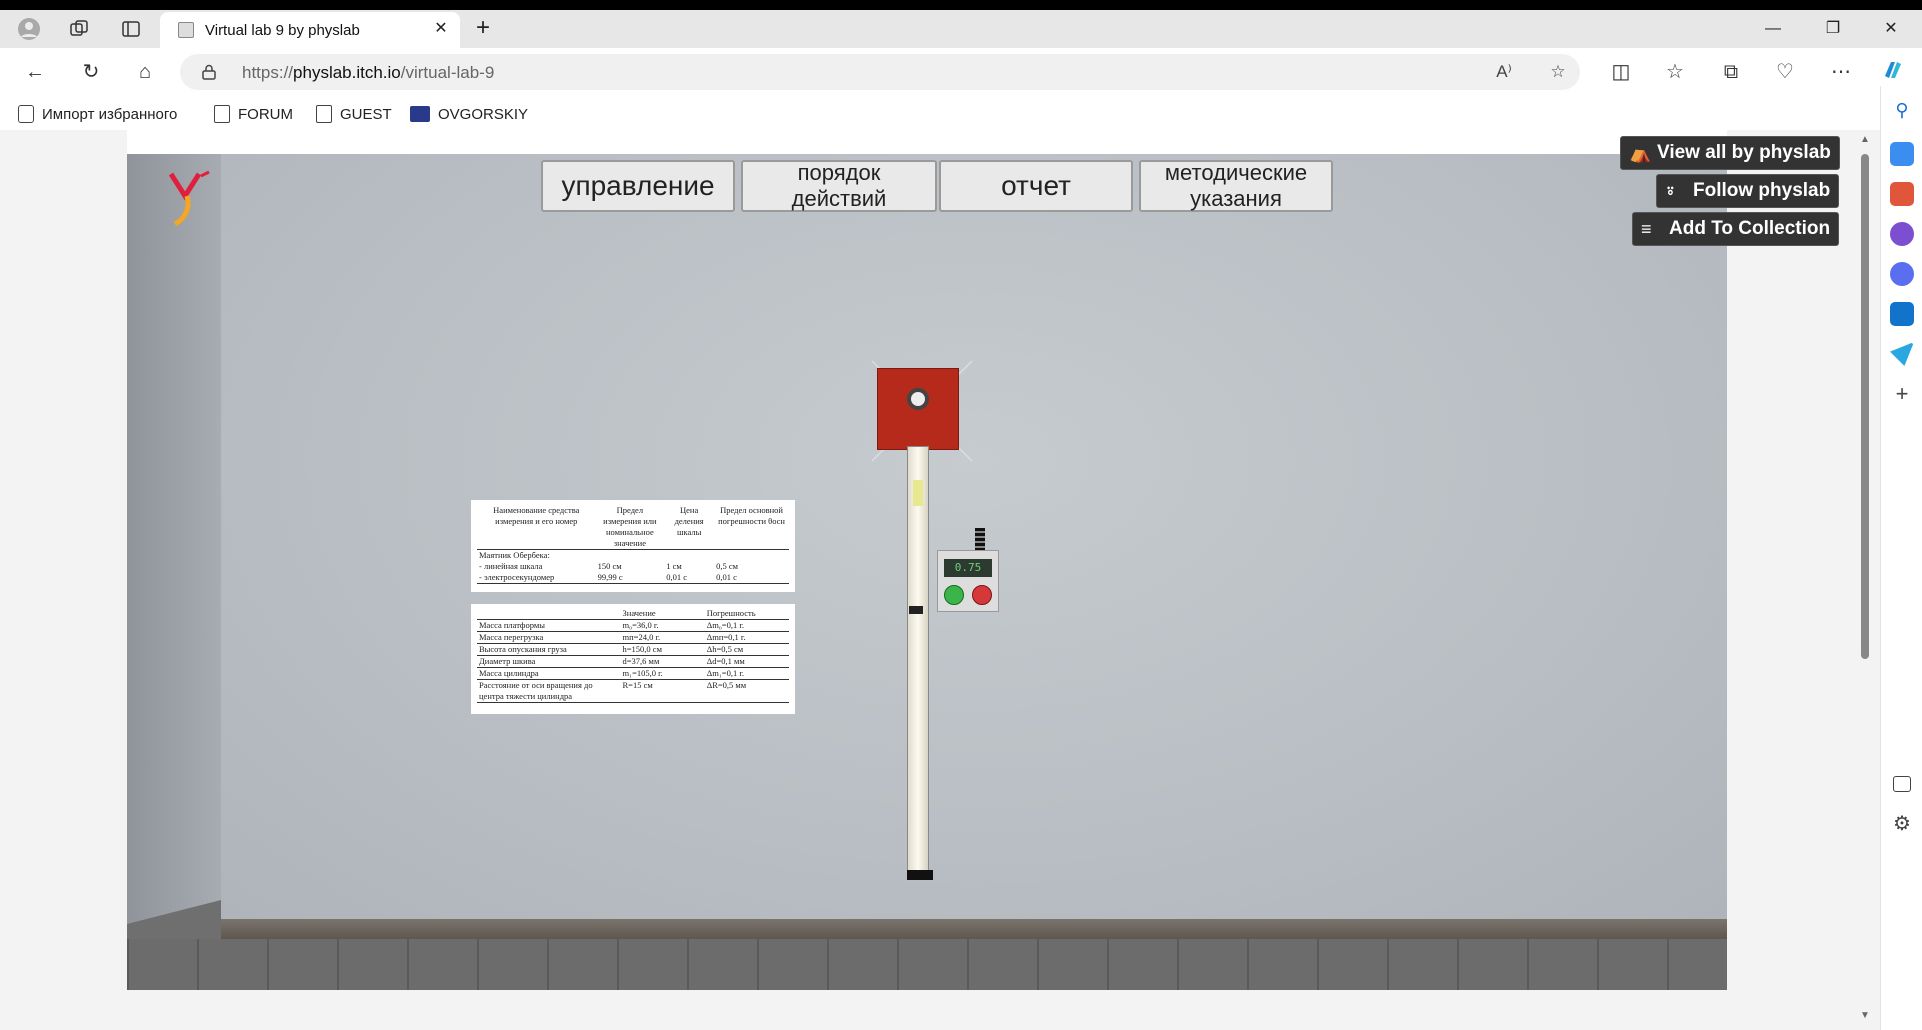 The image size is (1922, 1030). What do you see at coordinates (633, 638) in the screenshot?
I see `table-row: Масса перегрузка mп=24,0 г. Δmп=0,1 г.` at bounding box center [633, 638].